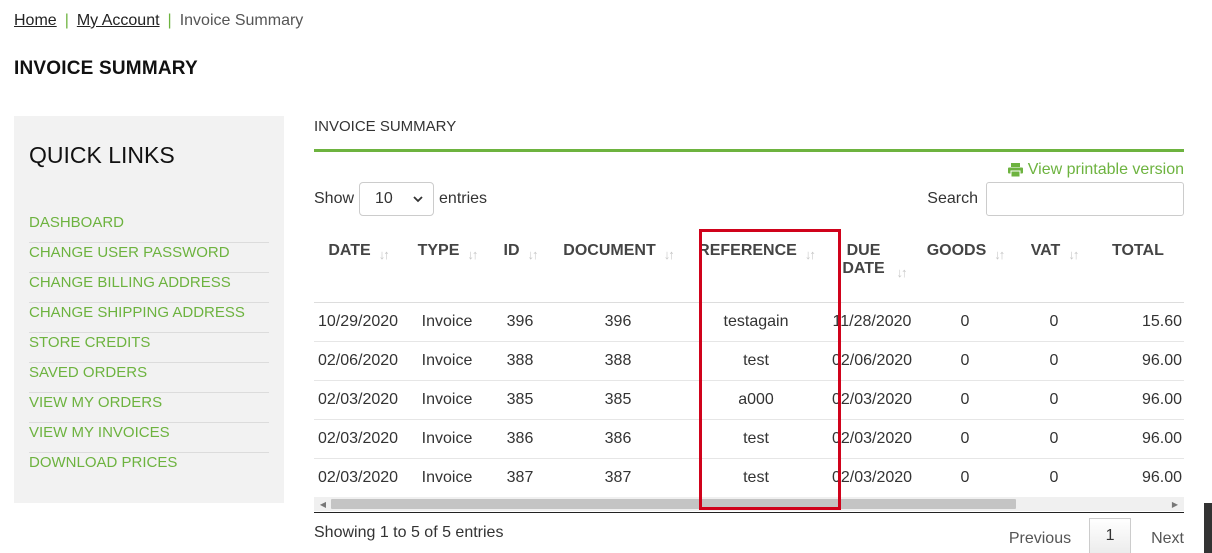  What do you see at coordinates (149, 408) in the screenshot?
I see `quick-link-view-orders: VIEW MY ORDERS` at bounding box center [149, 408].